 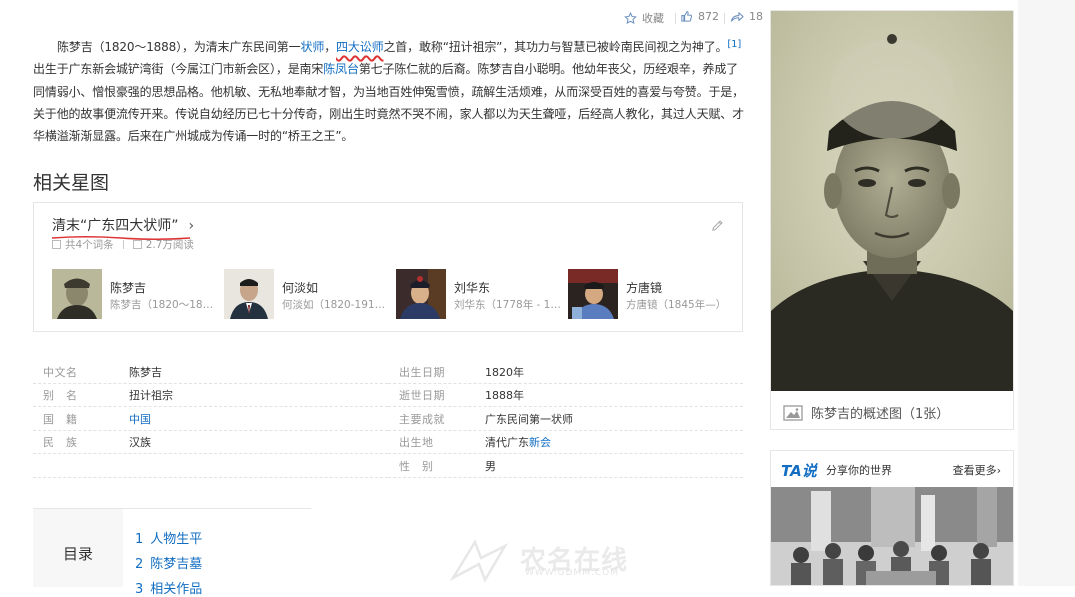 I want to click on page-right-gutter, so click(x=1046, y=293).